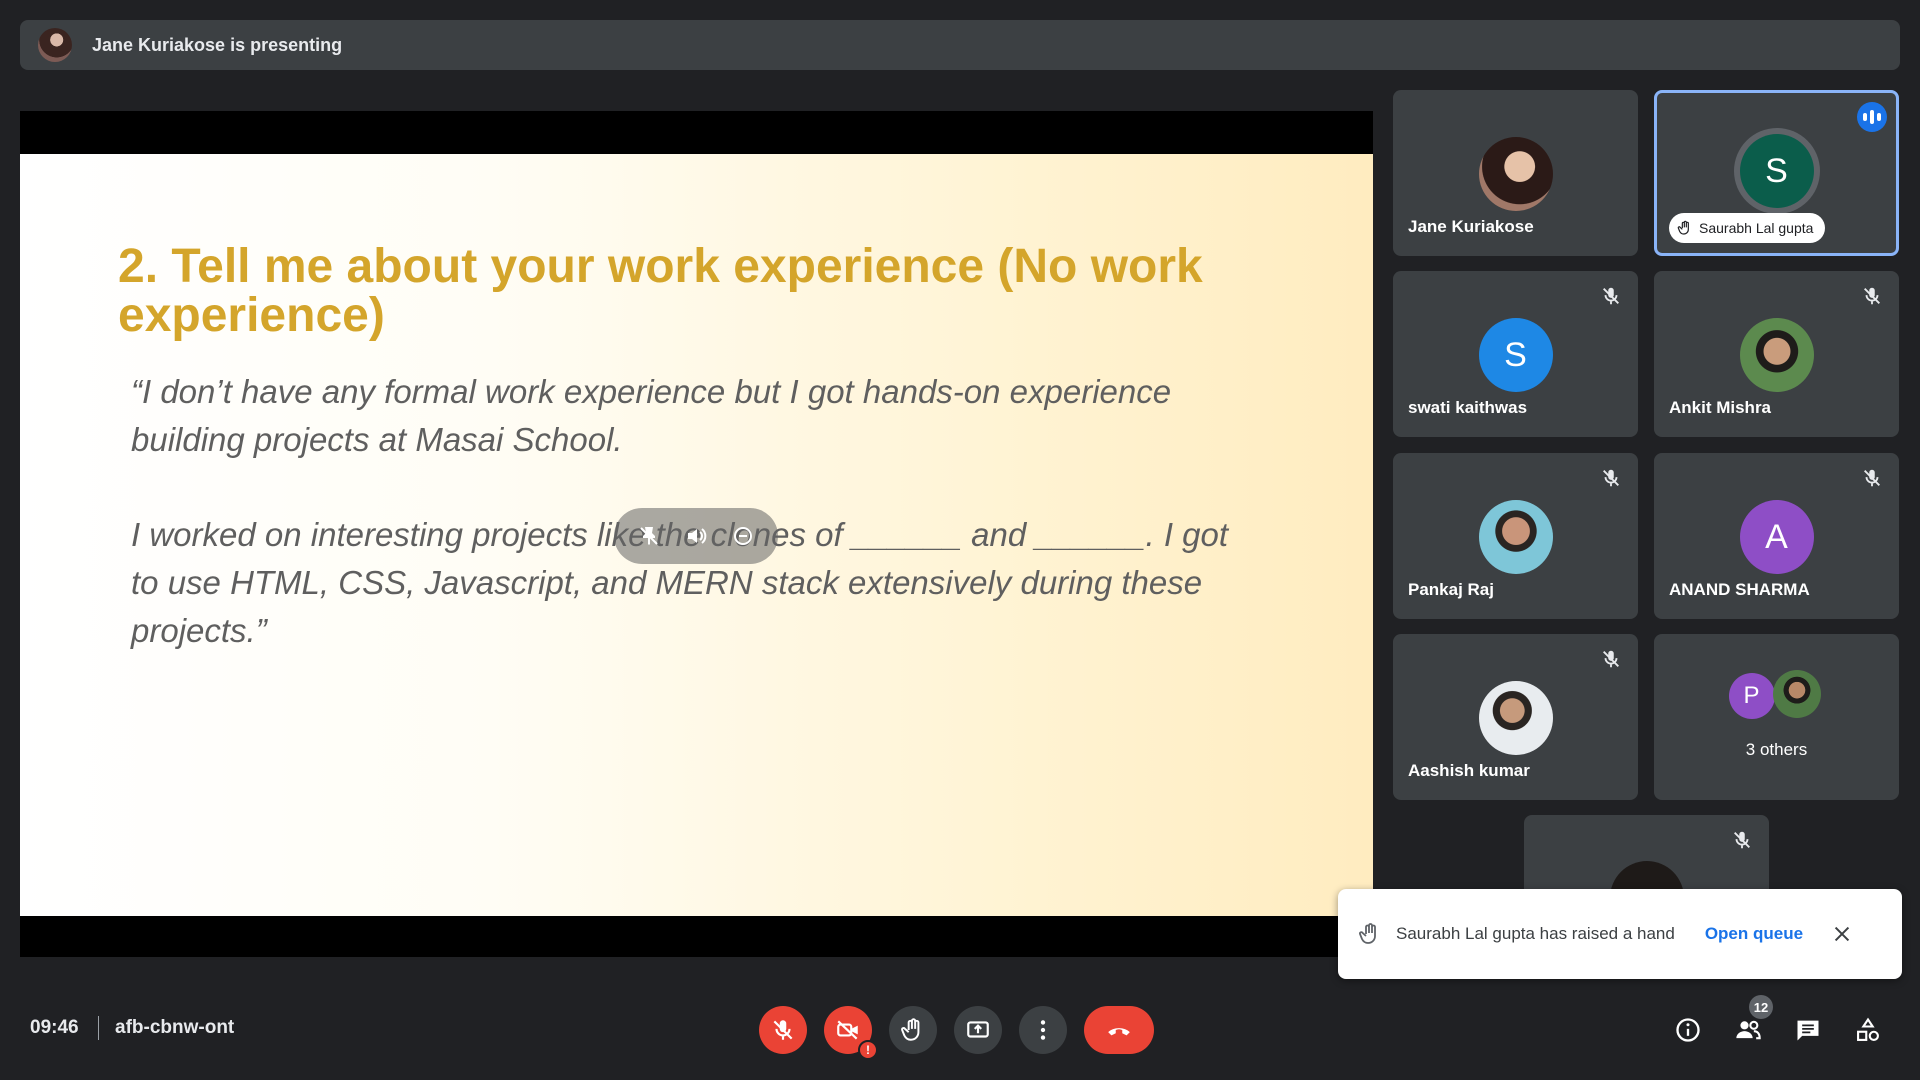 Image resolution: width=1920 pixels, height=1080 pixels. I want to click on participant-name: ANAND SHARMA, so click(1739, 589).